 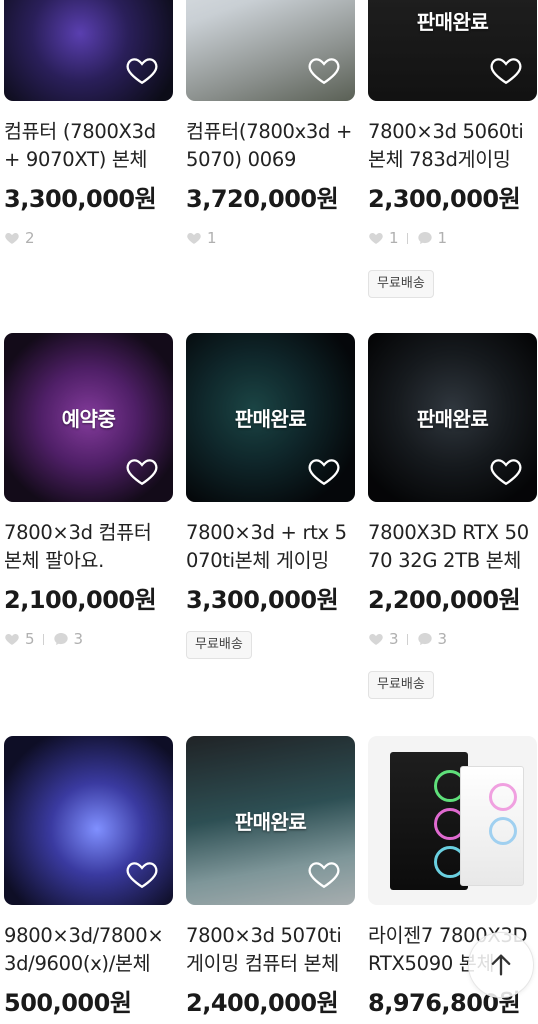 I want to click on listing-stats: 3 3, so click(x=407, y=639).